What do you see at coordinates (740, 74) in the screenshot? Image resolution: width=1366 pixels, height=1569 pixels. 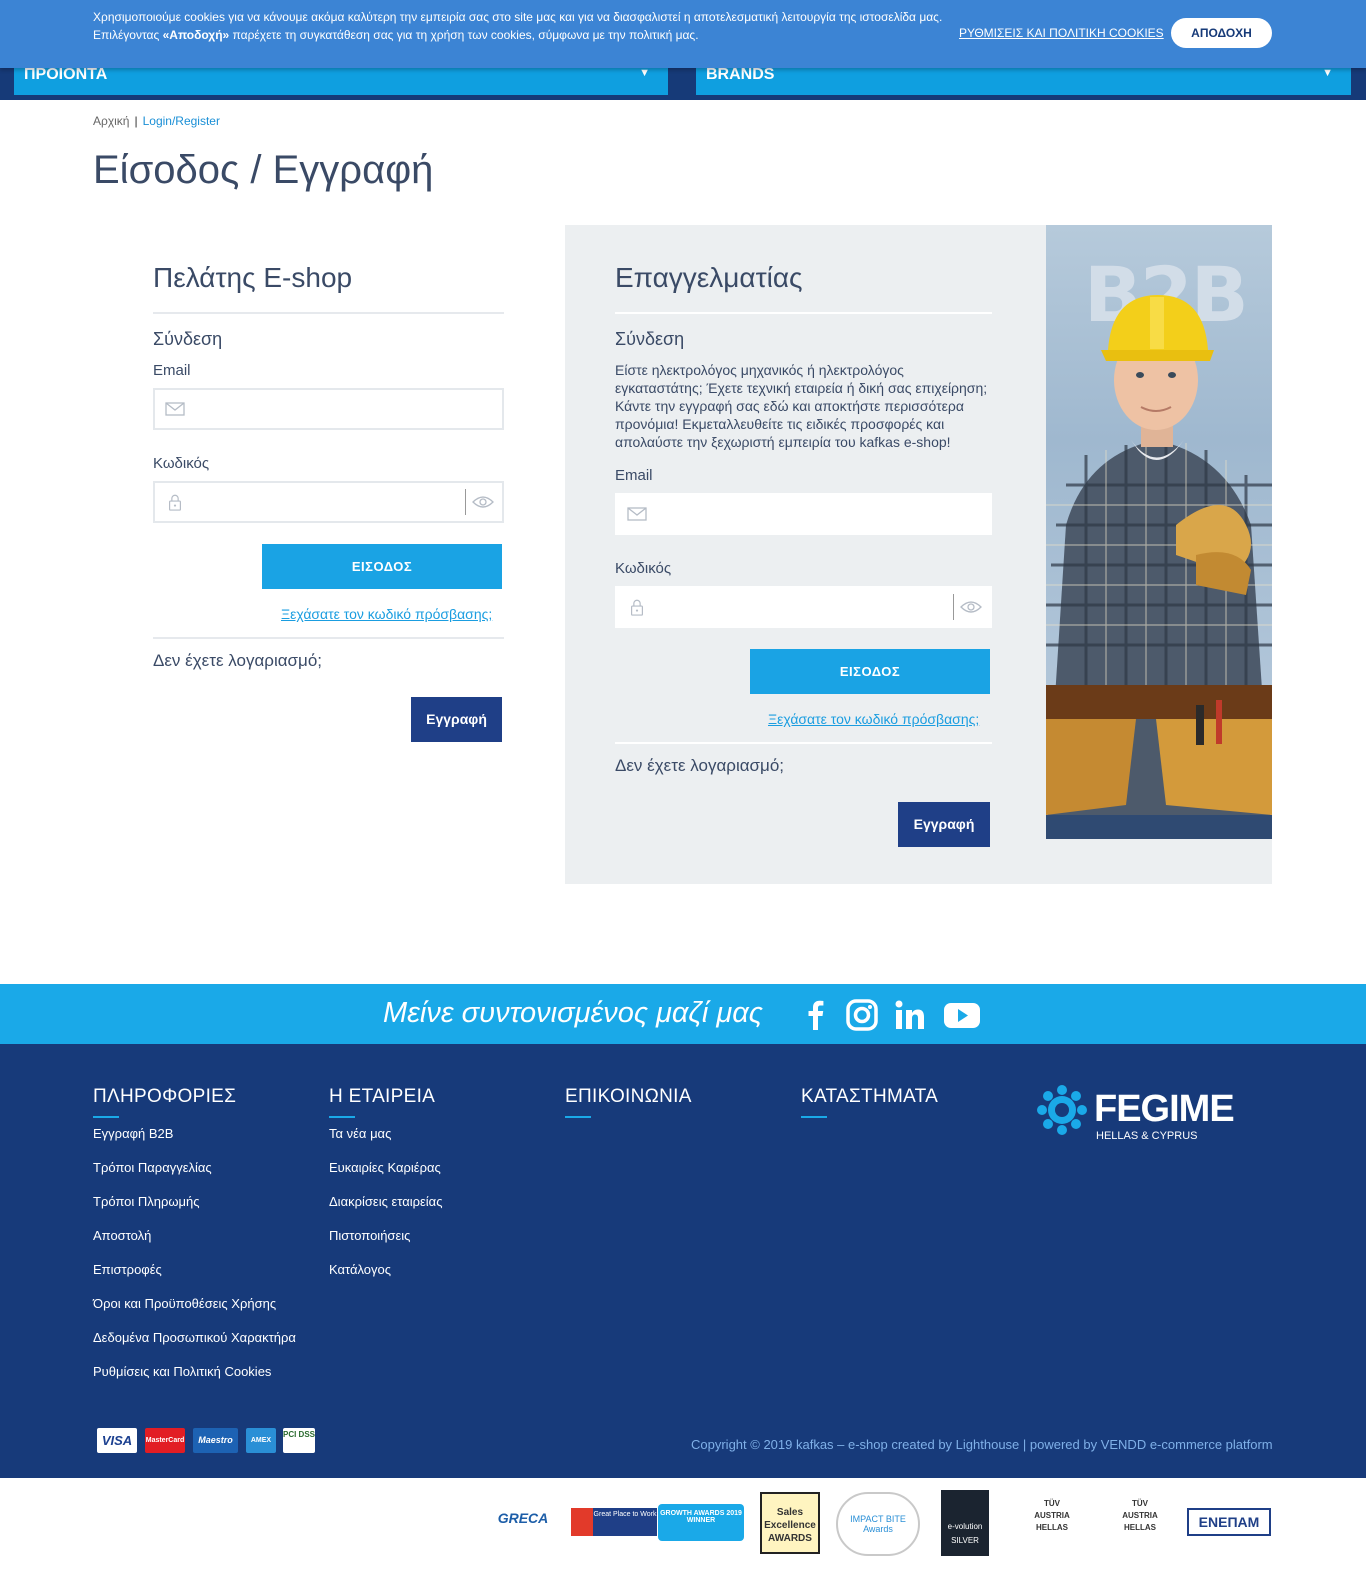 I see `nav-brands-label: BRANDS` at bounding box center [740, 74].